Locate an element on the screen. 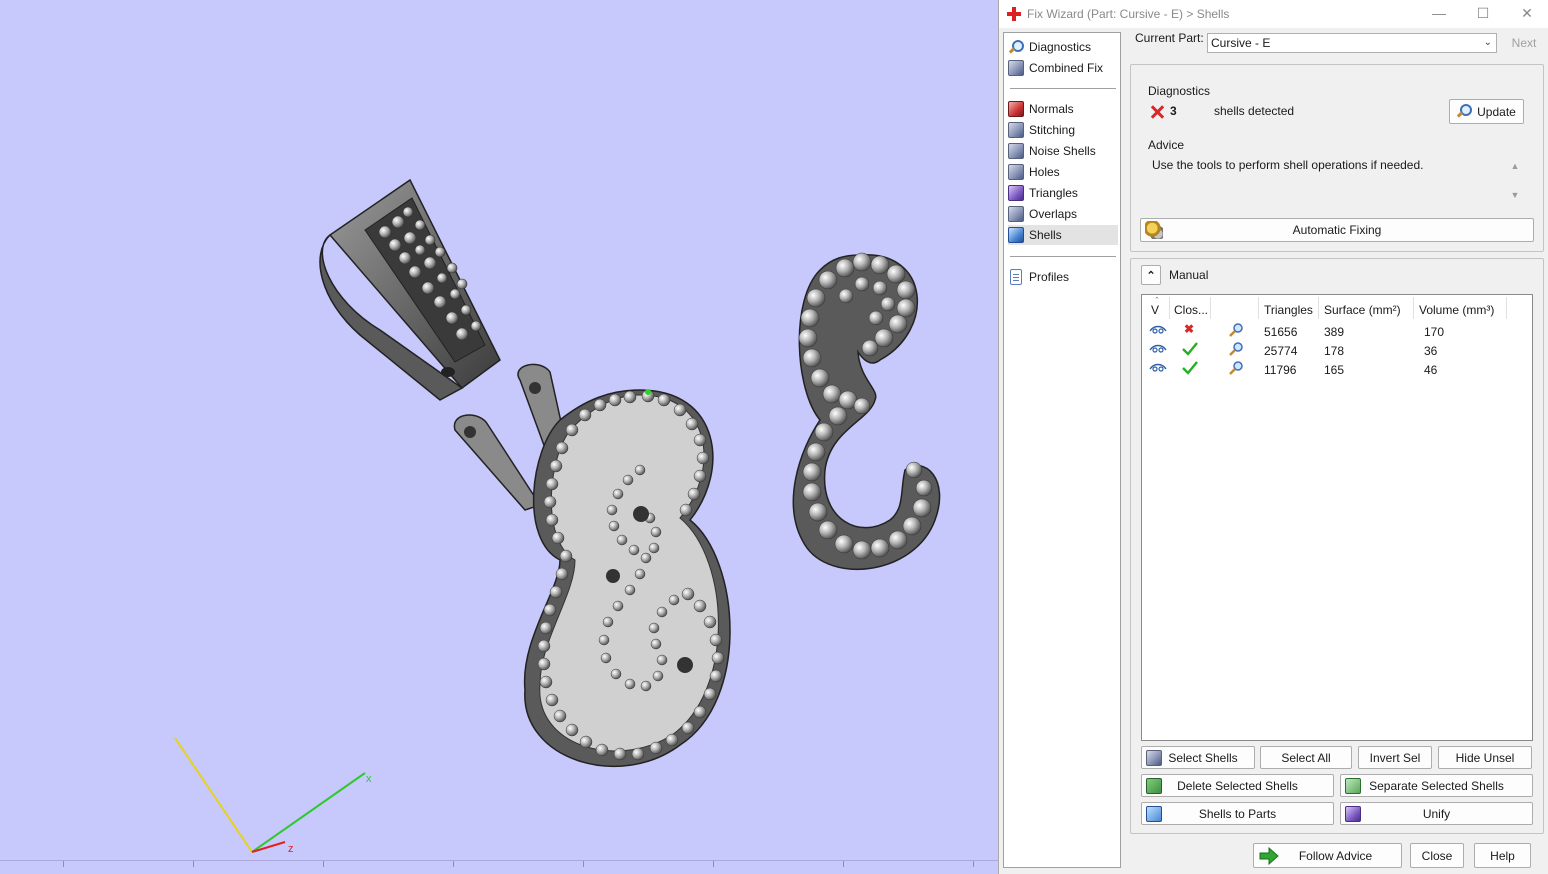 Image resolution: width=1548 pixels, height=874 pixels. cell-triangles: 25774 is located at coordinates (1281, 351).